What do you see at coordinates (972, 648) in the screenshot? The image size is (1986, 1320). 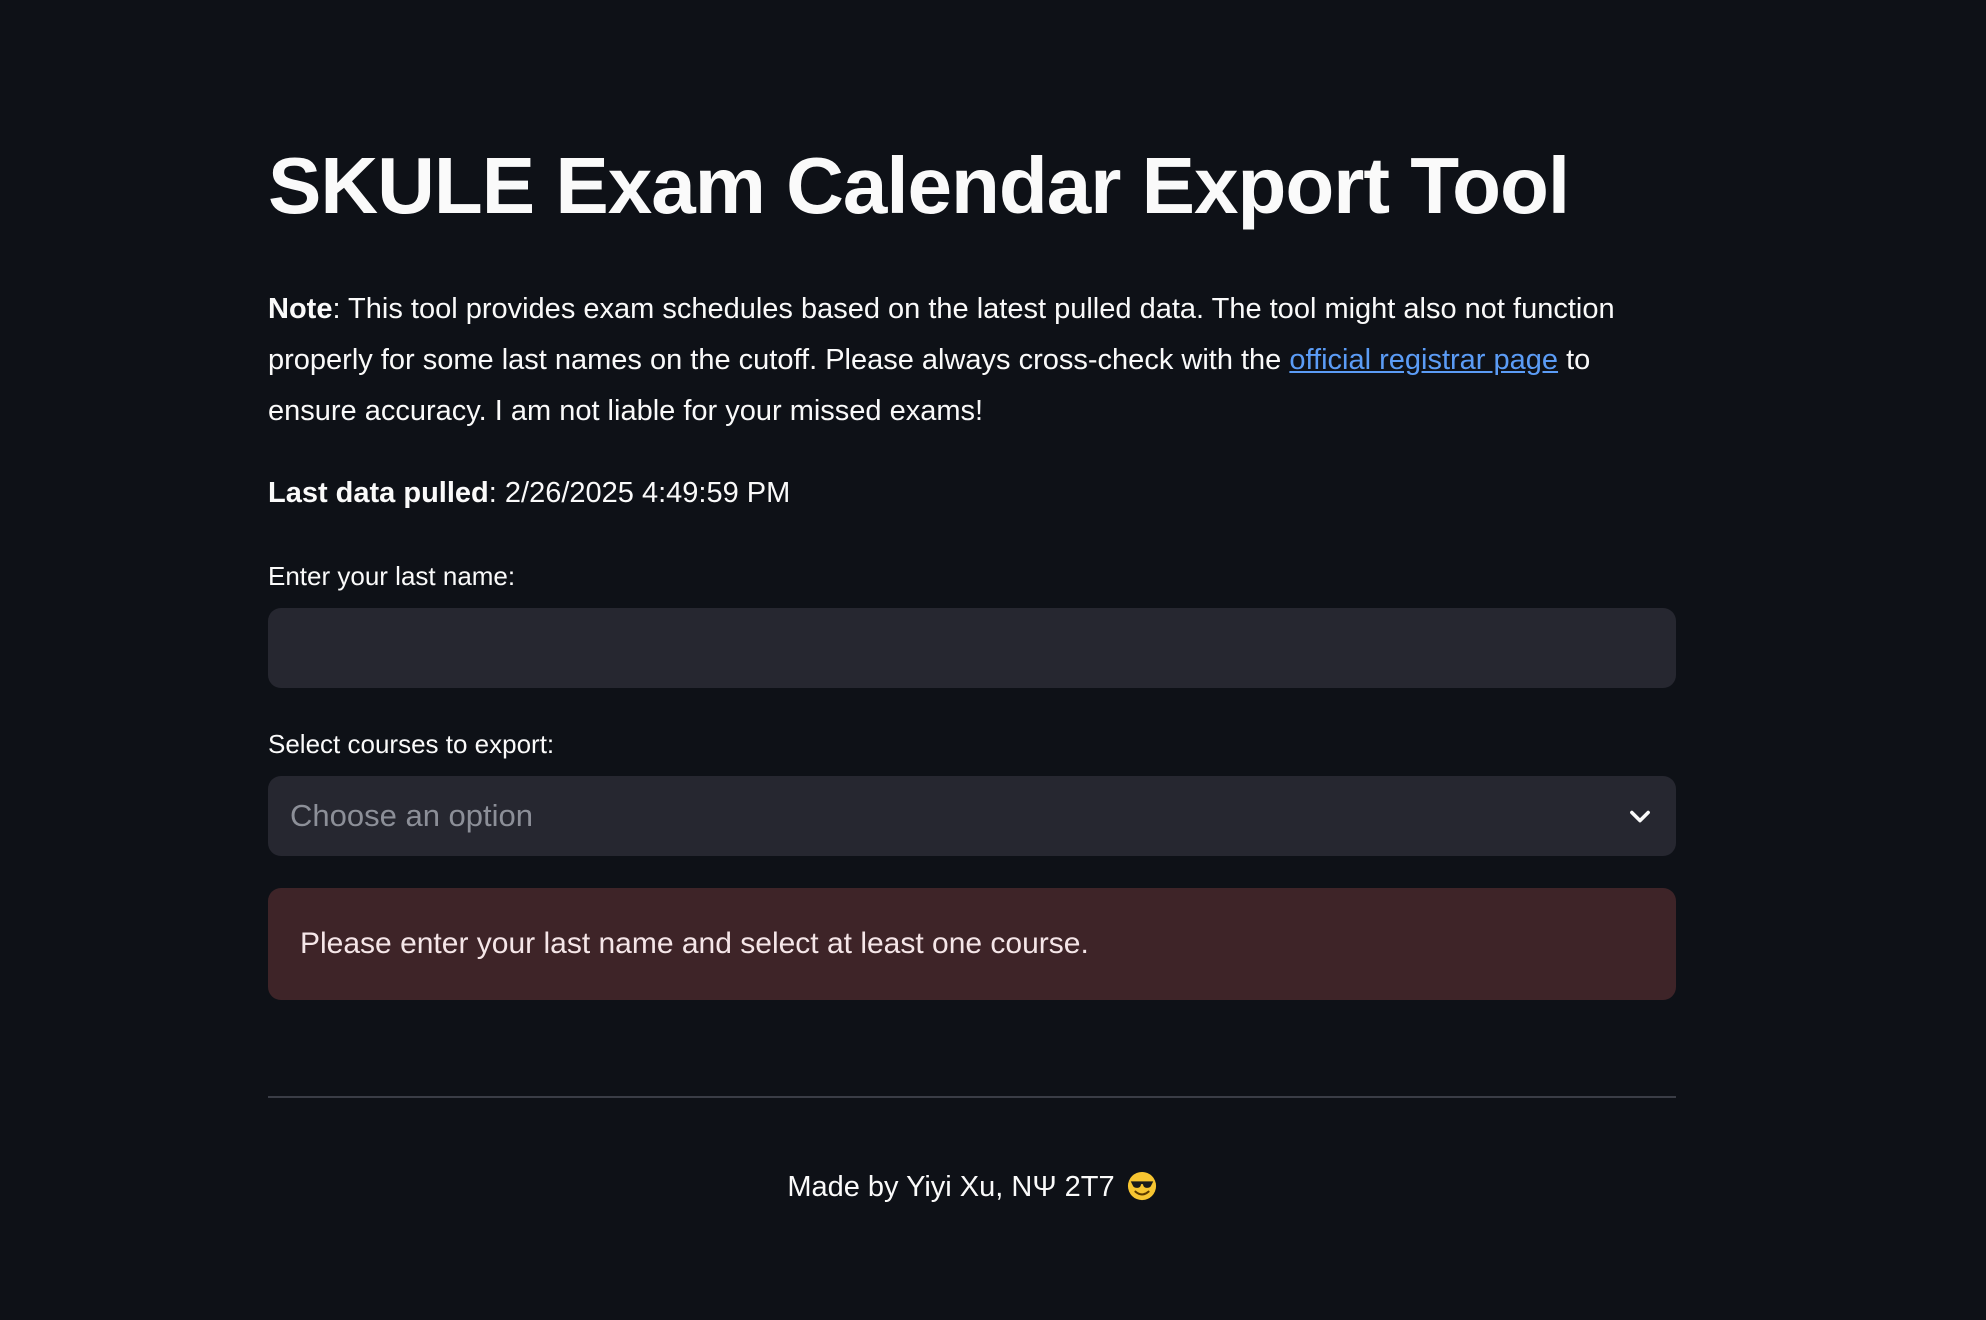 I see `last-name-input` at bounding box center [972, 648].